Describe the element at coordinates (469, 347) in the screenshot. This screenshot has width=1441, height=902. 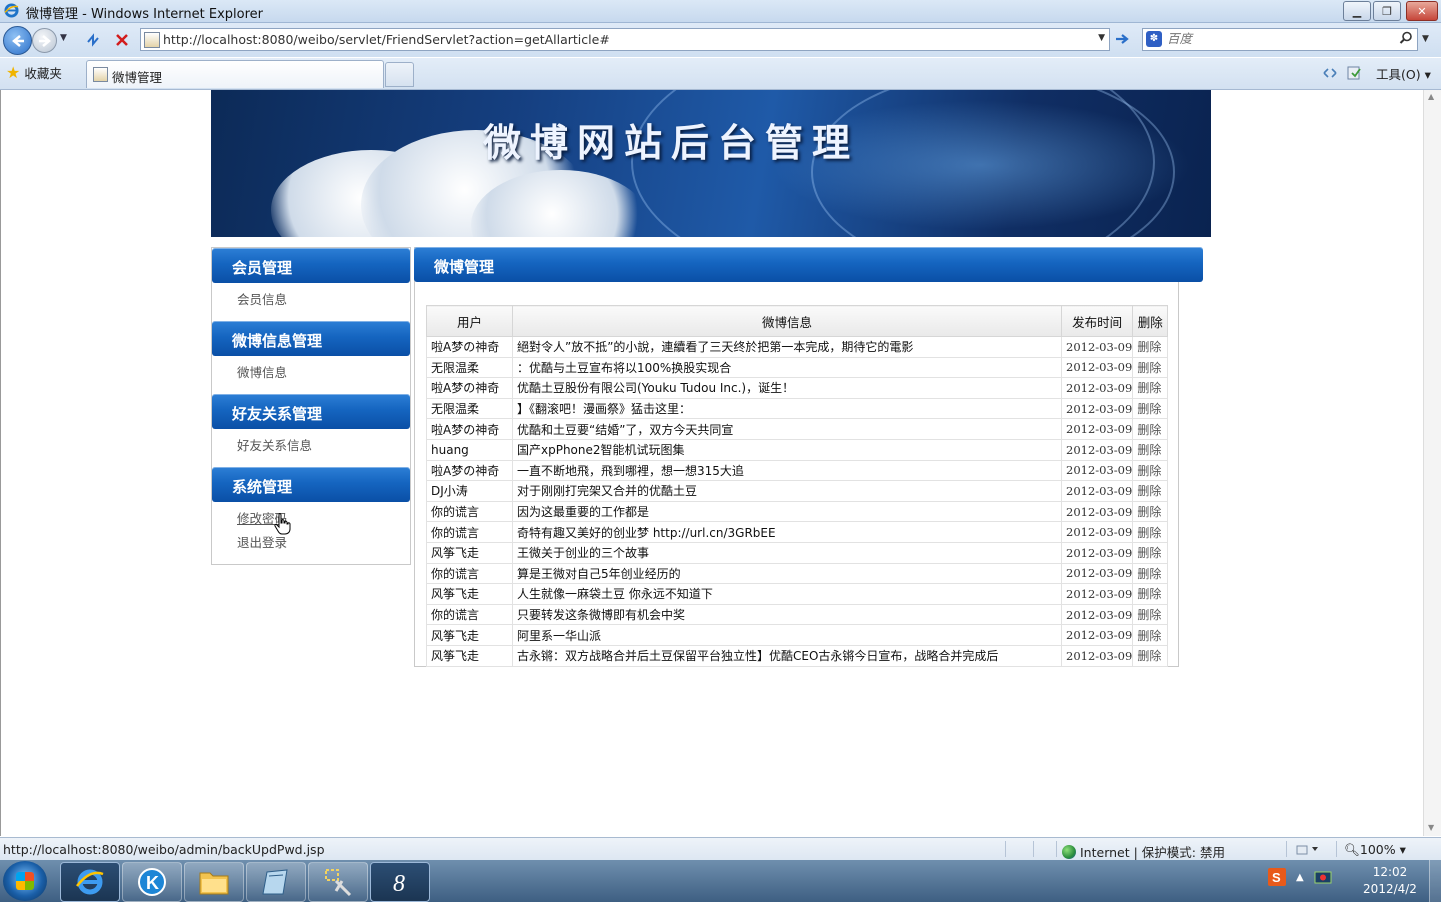
I see `row-user: 啦A梦の神奇` at that location.